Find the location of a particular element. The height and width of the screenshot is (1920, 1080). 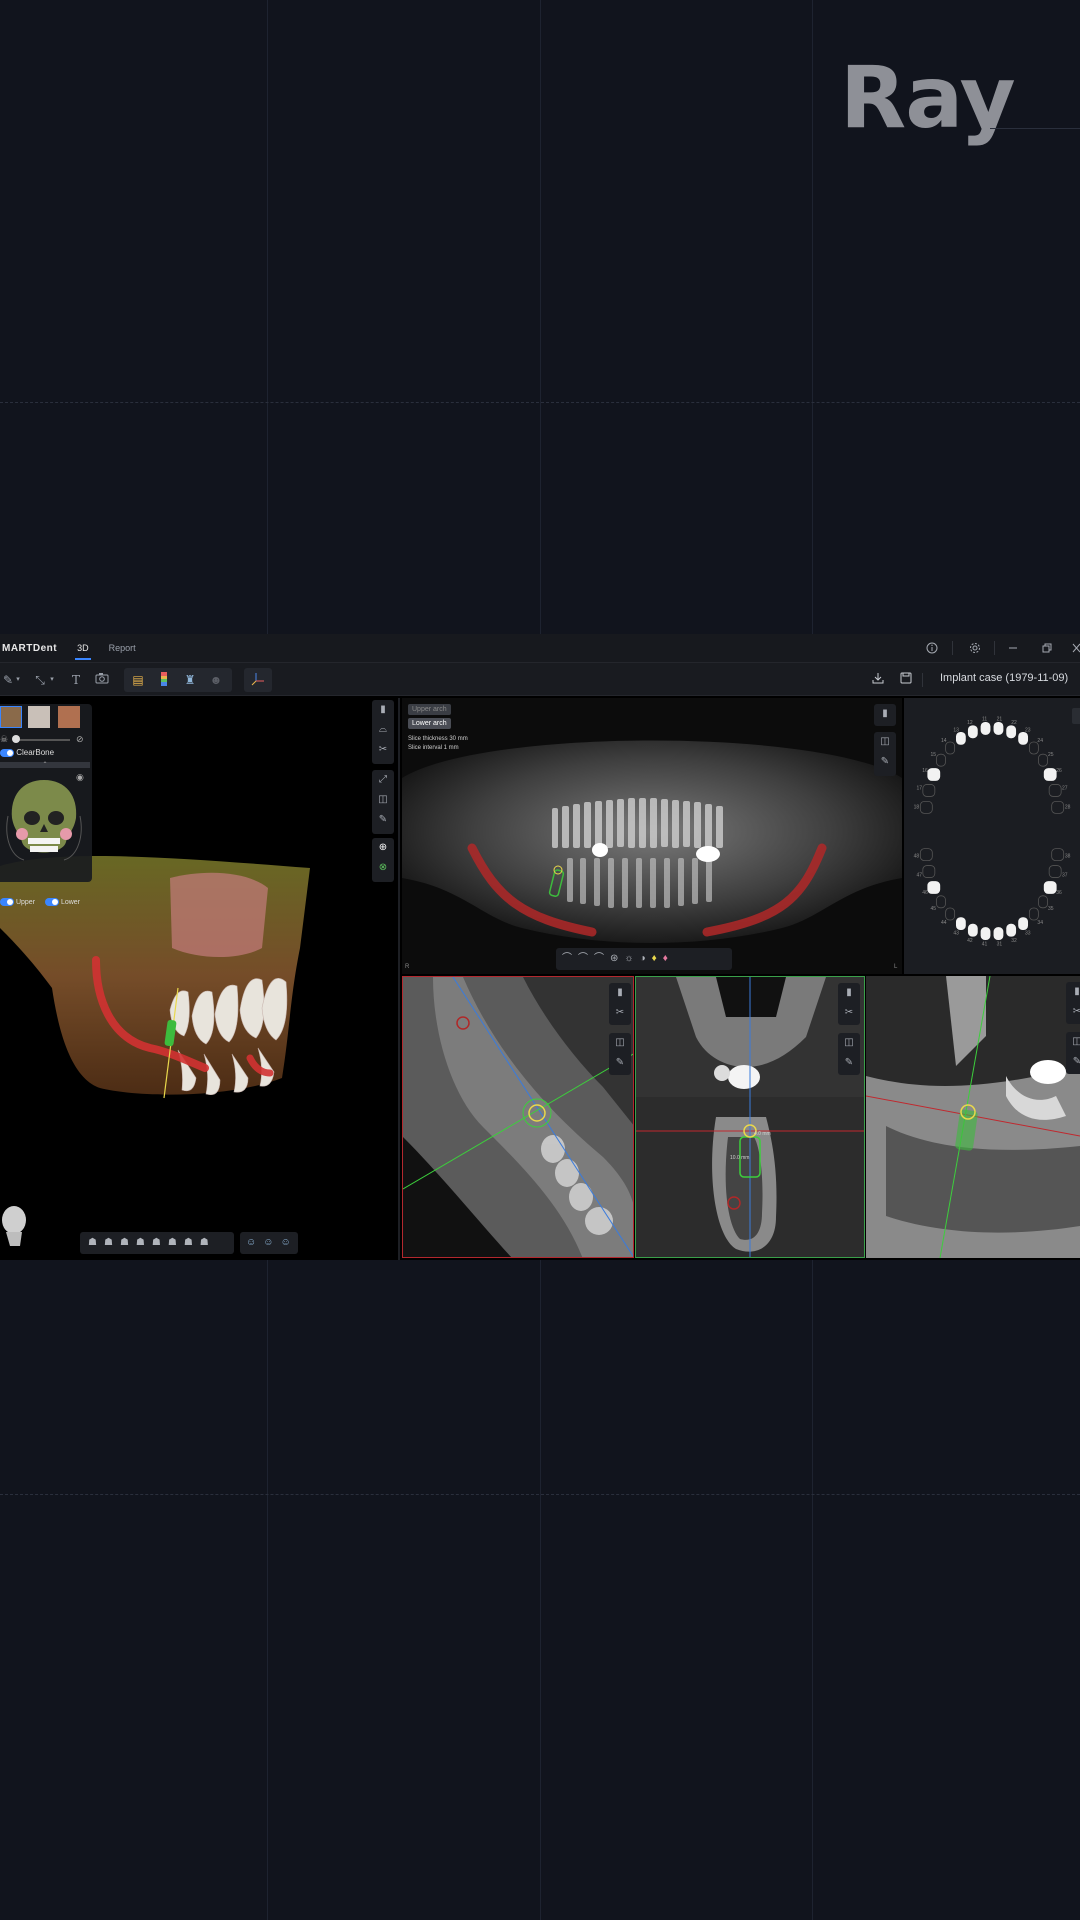

lower-arch-button: Lower arch is located at coordinates (429, 723).